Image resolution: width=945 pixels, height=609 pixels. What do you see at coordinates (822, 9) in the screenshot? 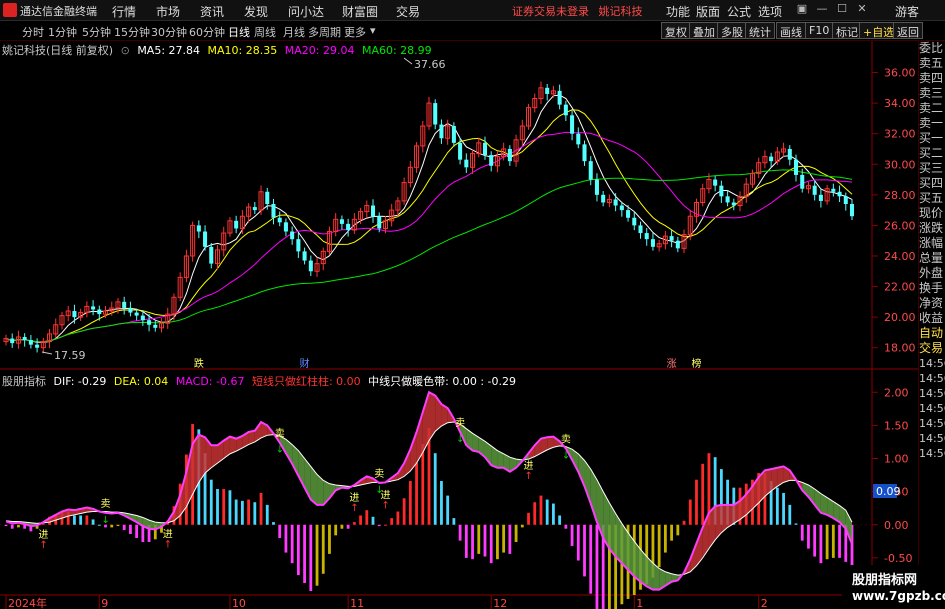
I see `minimize-icon: —` at bounding box center [822, 9].